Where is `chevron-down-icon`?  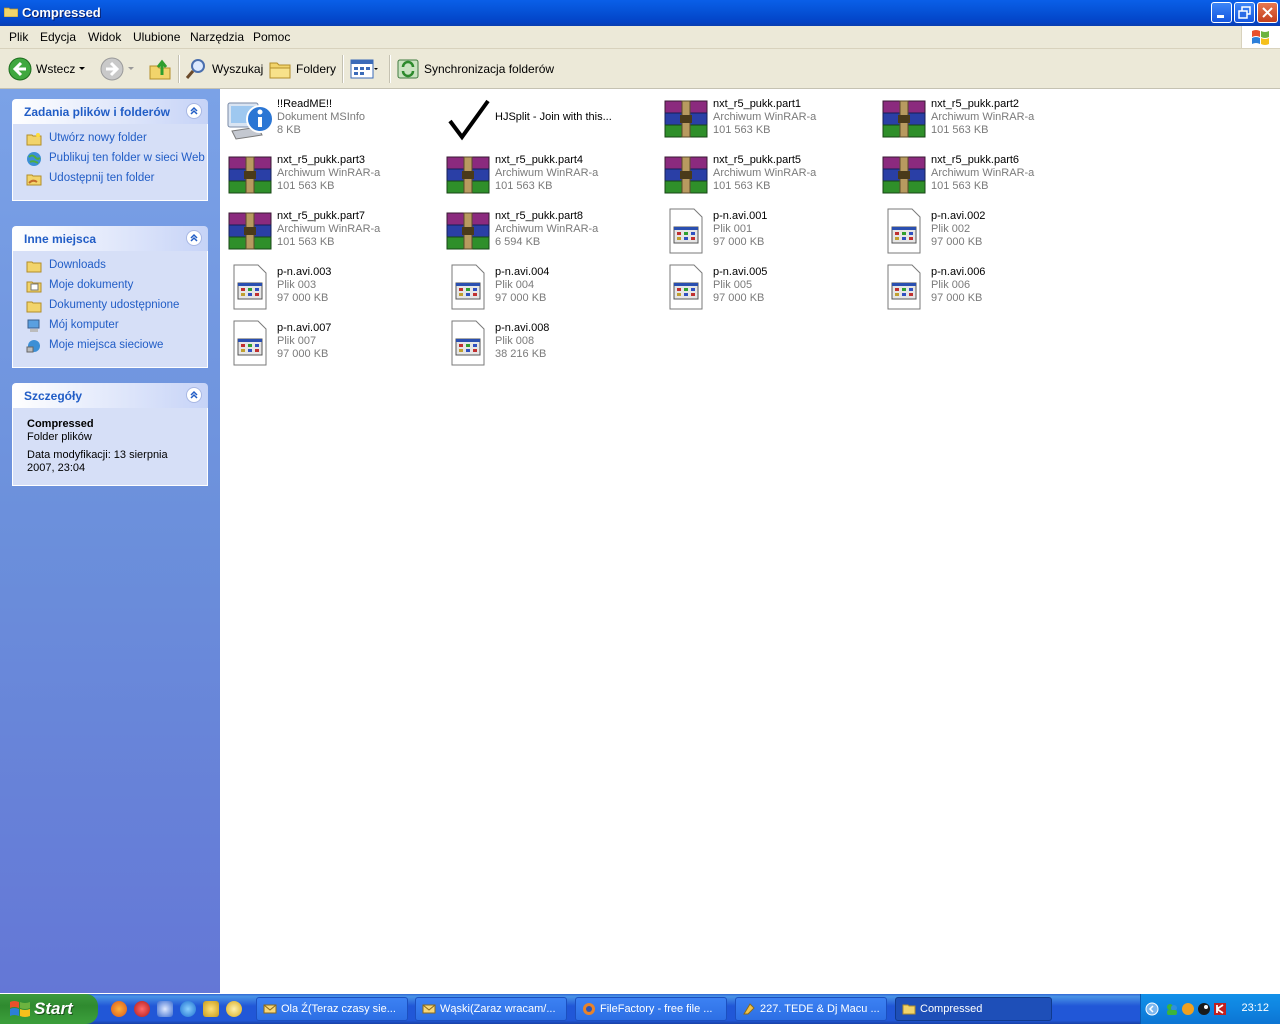
chevron-down-icon is located at coordinates (82, 68).